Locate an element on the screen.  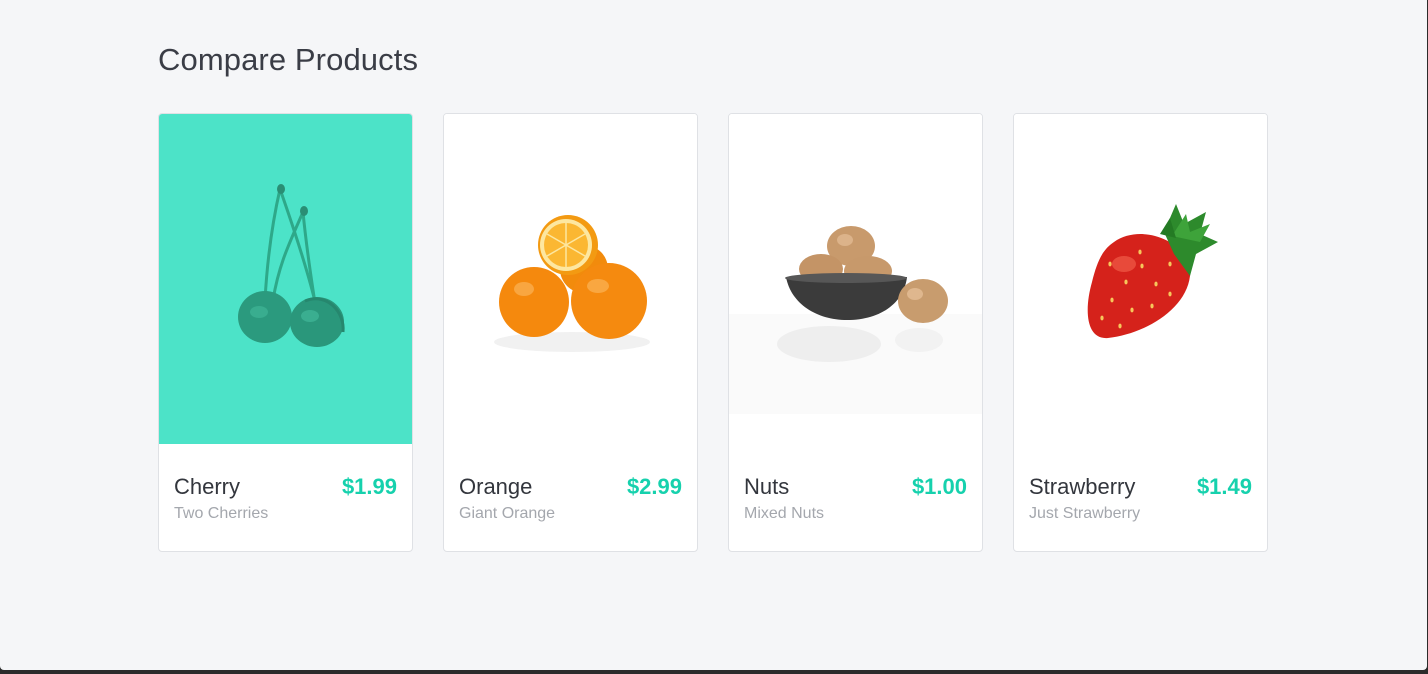
product-description: Just Strawberry is located at coordinates (1085, 513).